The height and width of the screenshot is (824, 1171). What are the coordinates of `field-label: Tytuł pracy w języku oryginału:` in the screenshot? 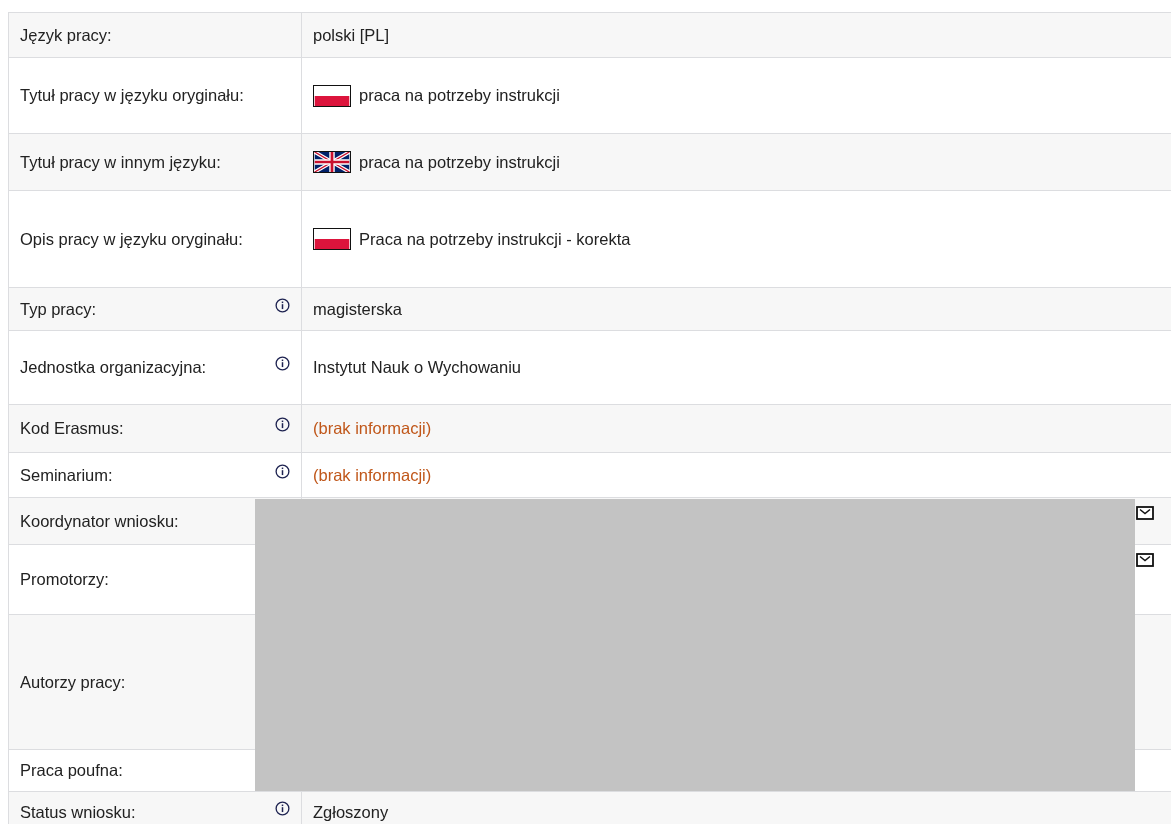 It's located at (132, 96).